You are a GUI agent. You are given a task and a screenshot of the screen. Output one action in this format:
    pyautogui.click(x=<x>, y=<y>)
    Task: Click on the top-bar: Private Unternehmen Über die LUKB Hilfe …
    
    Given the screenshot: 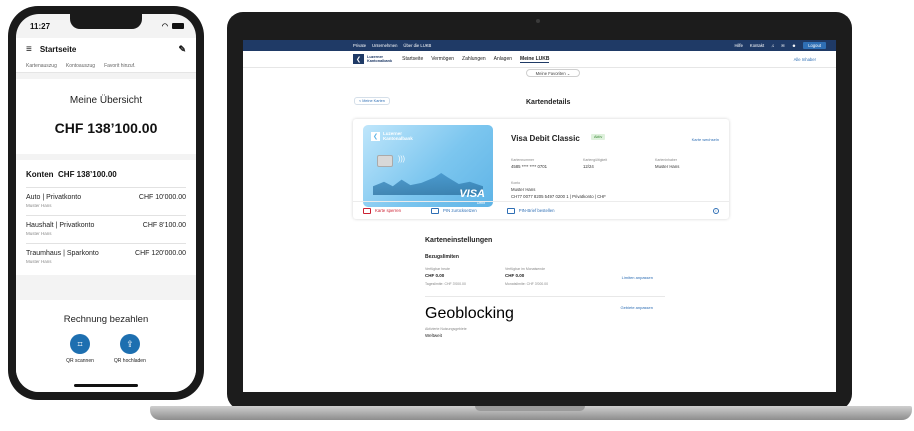 What is the action you would take?
    pyautogui.click(x=539, y=45)
    